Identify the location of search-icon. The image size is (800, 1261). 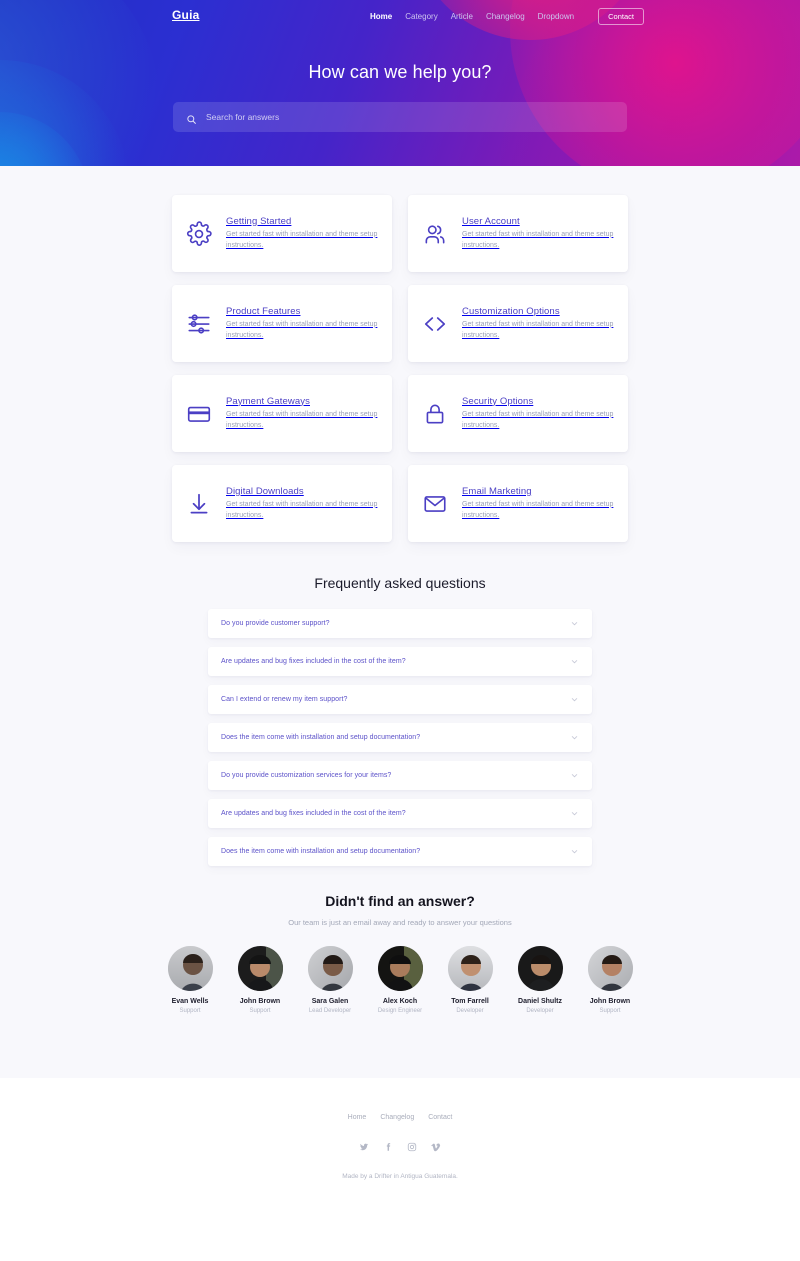
(191, 118).